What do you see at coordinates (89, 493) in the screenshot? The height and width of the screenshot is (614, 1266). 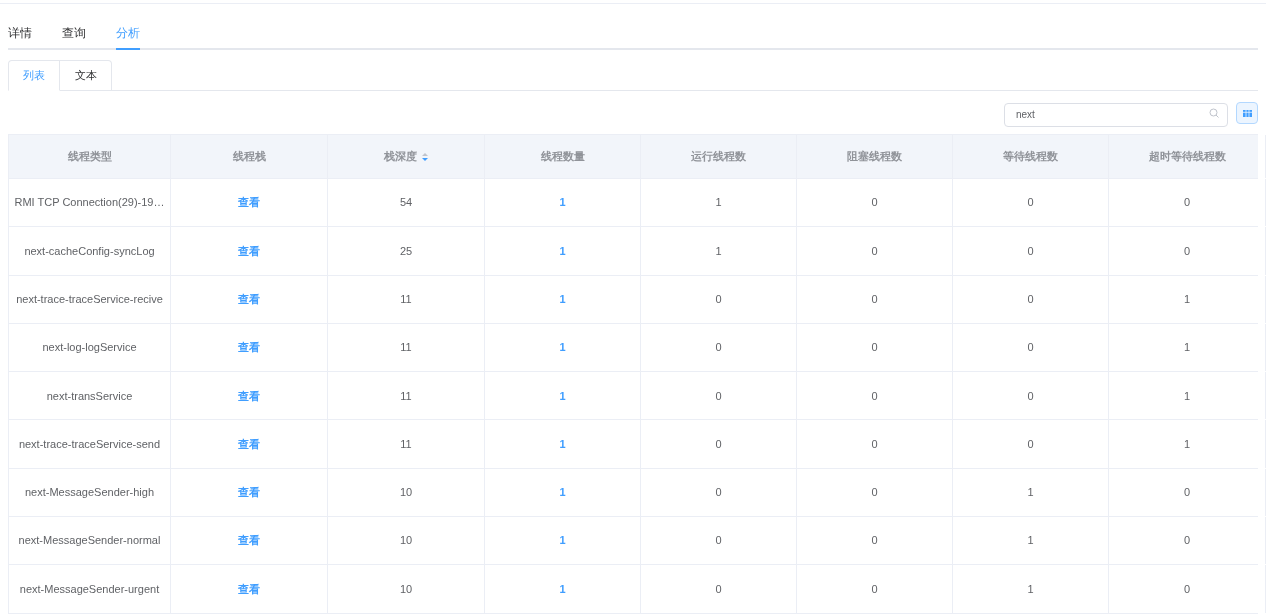 I see `table-cell-text: next-MessageSender-high` at bounding box center [89, 493].